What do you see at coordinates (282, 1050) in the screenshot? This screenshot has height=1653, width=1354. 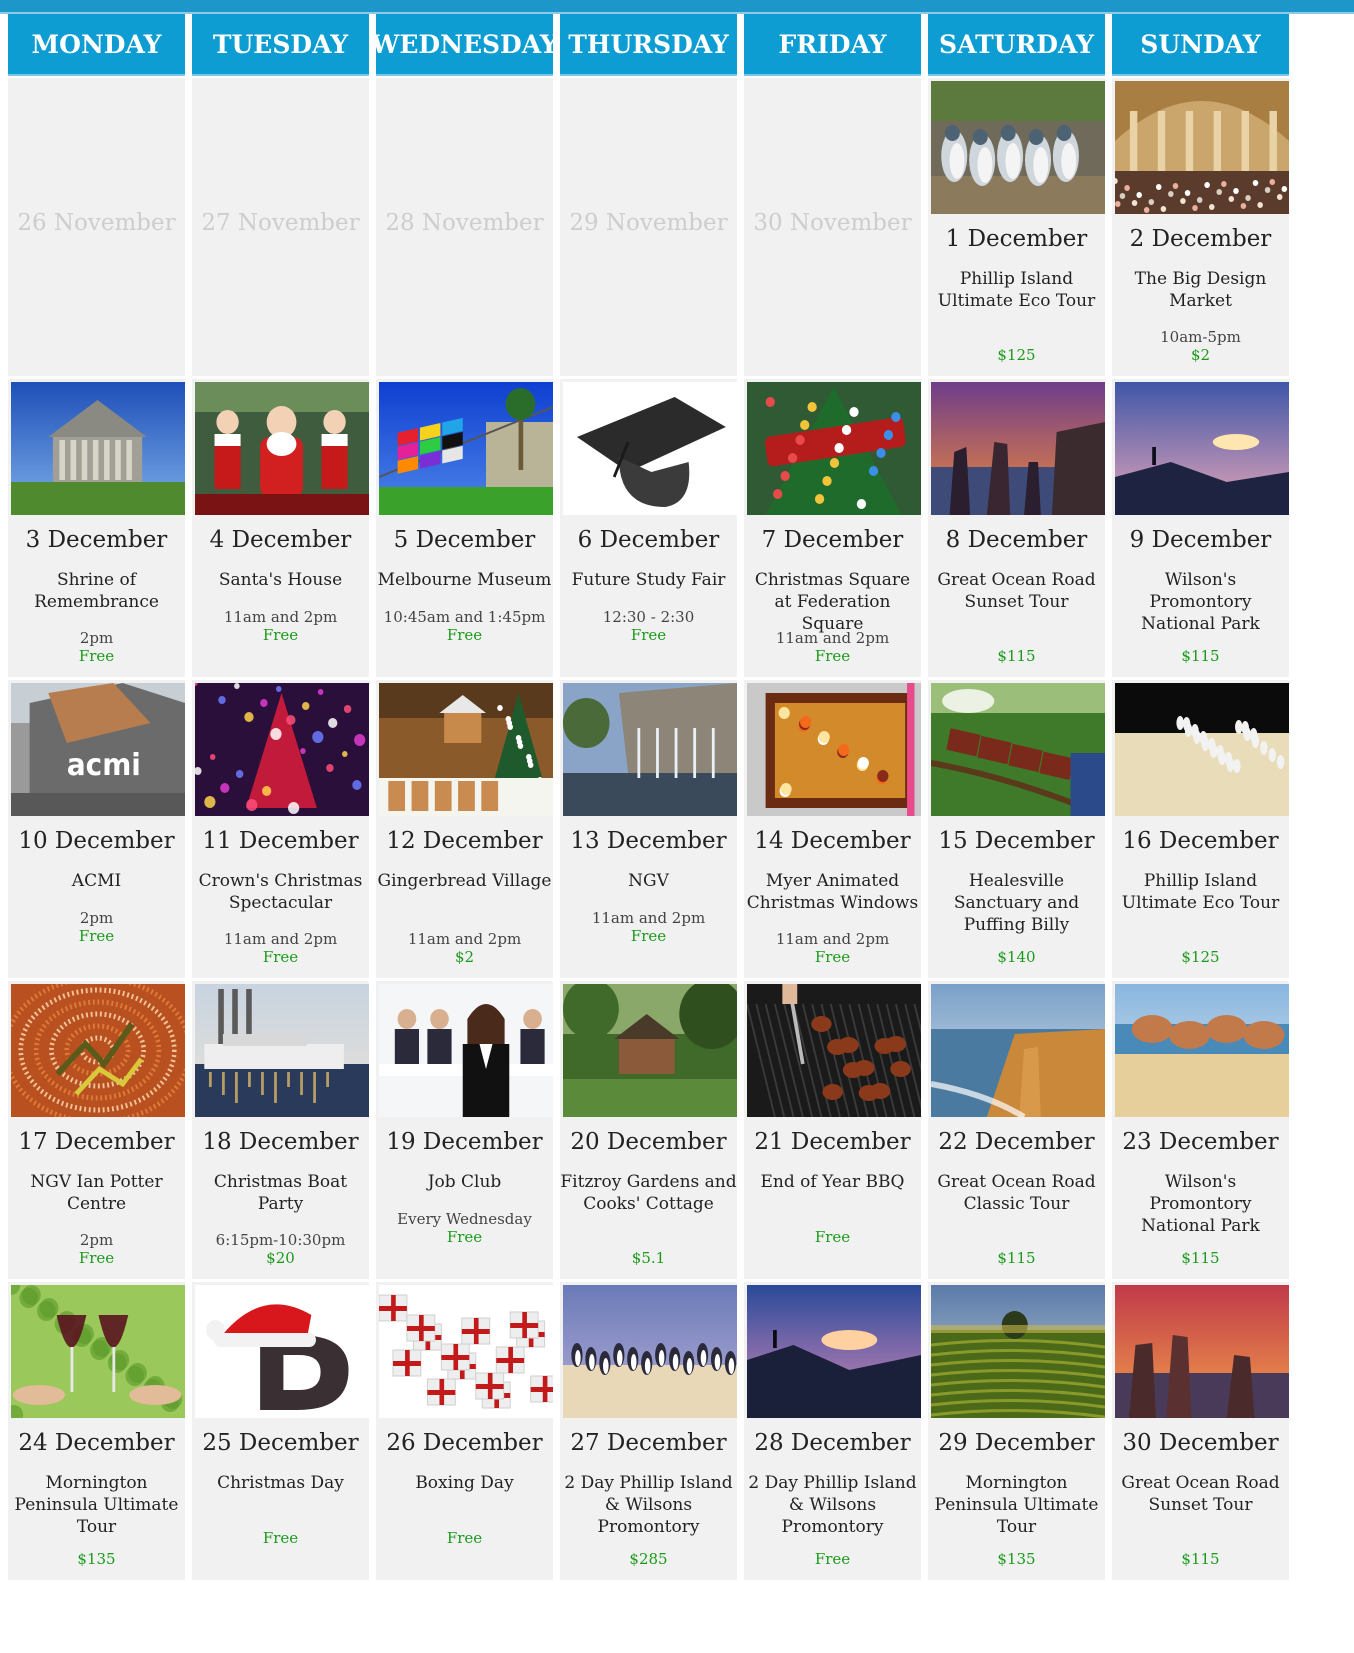 I see `boat-photo` at bounding box center [282, 1050].